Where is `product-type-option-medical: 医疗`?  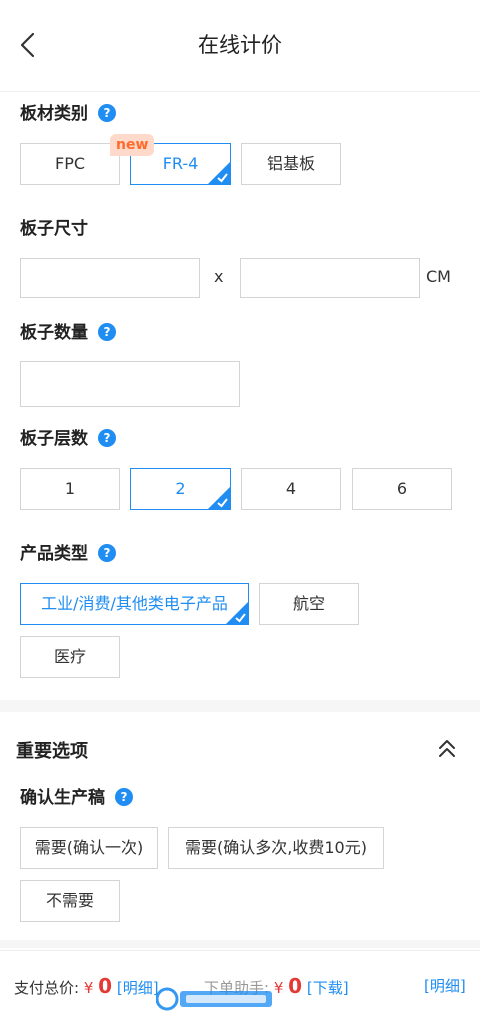 product-type-option-medical: 医疗 is located at coordinates (70, 657).